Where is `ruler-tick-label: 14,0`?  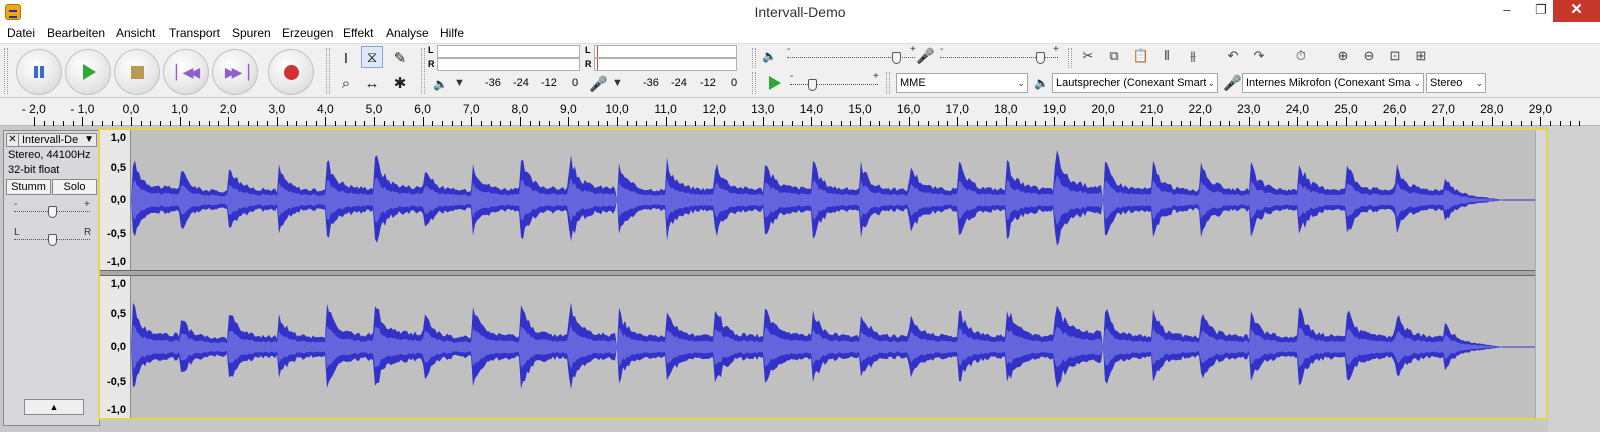
ruler-tick-label: 14,0 is located at coordinates (811, 109).